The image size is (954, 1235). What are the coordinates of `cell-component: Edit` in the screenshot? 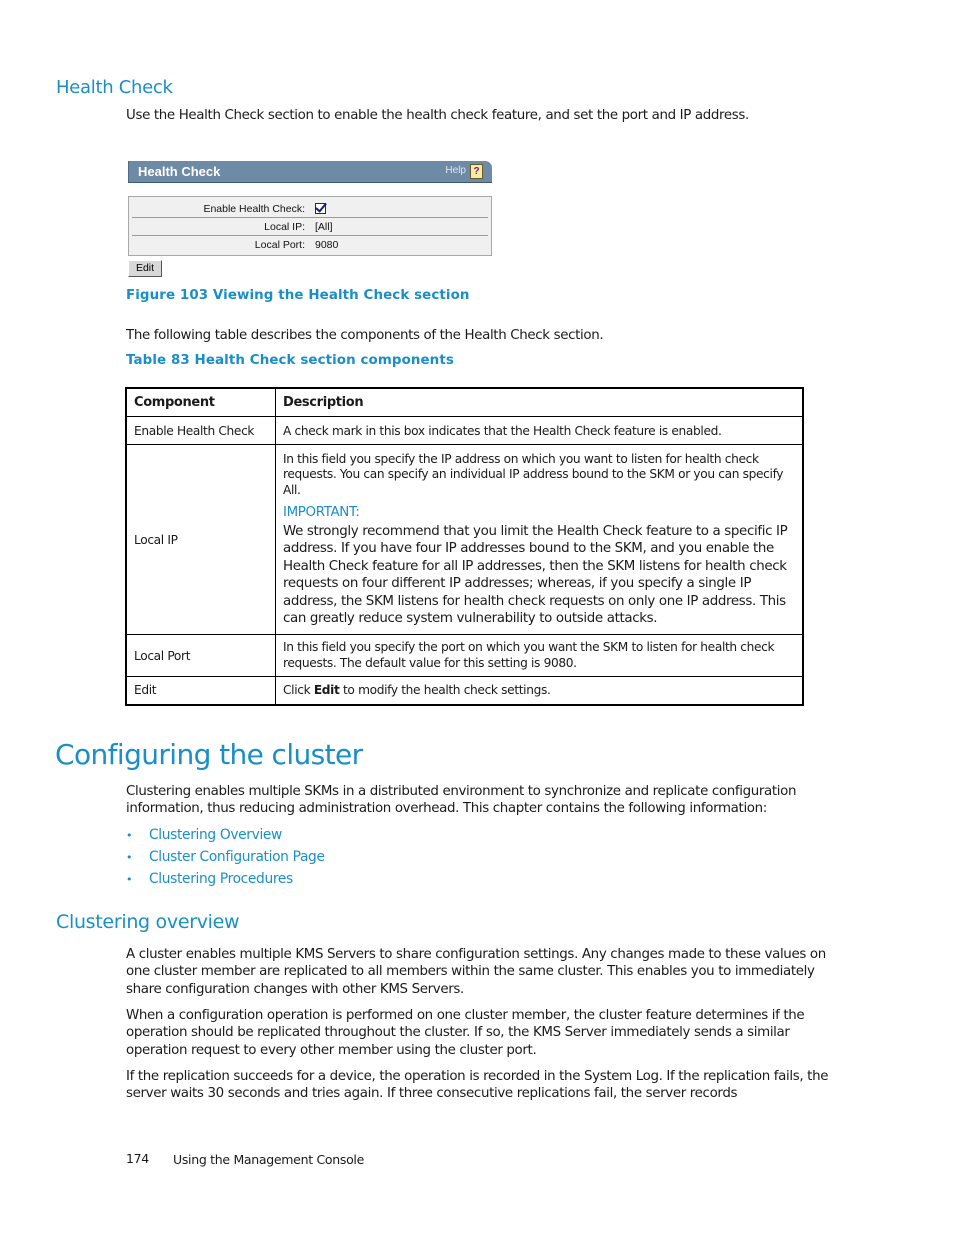 It's located at (200, 690).